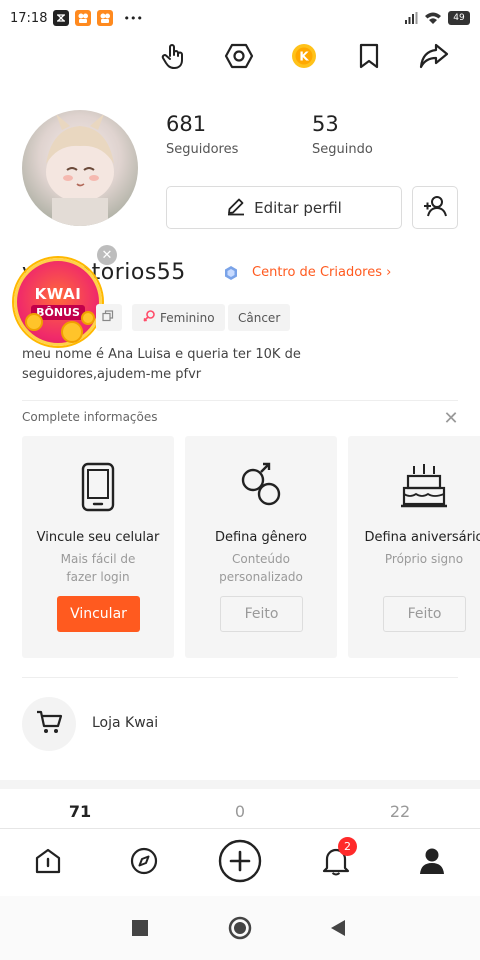 The height and width of the screenshot is (960, 480). I want to click on card-title: Vincule seu celular, so click(98, 537).